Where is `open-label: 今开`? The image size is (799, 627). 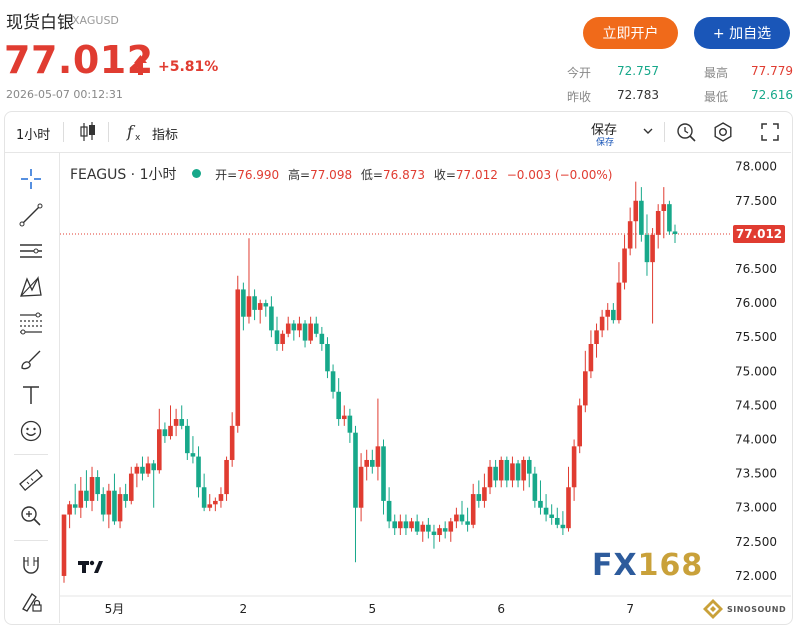
open-label: 今开 is located at coordinates (579, 73).